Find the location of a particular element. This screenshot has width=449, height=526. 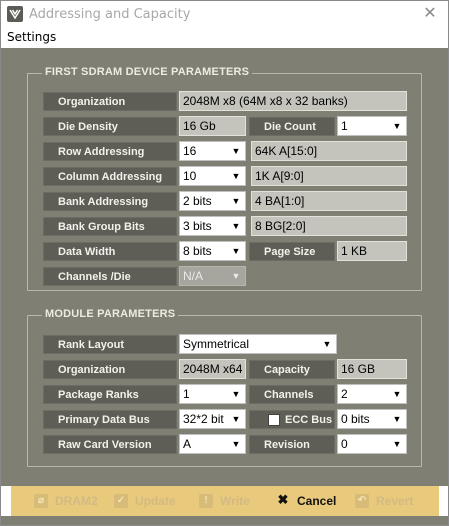

row-addressing-select-value: 16 is located at coordinates (190, 151).